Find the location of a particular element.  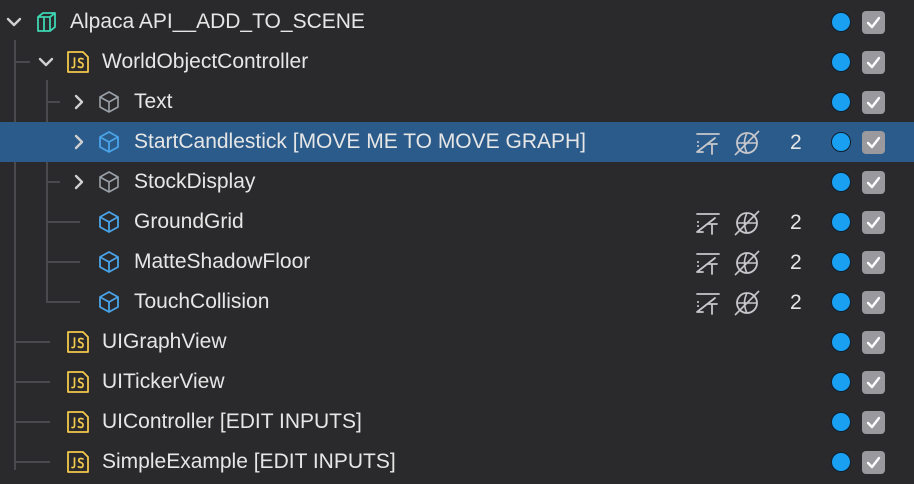

tree-row-stock-display: StockDisplay is located at coordinates (457, 182).